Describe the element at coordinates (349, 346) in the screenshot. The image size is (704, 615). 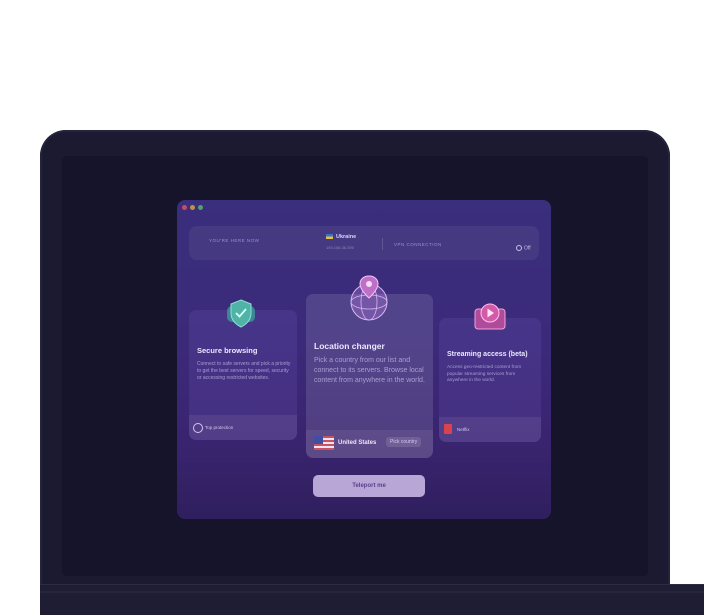
I see `card-title: Location changer` at that location.